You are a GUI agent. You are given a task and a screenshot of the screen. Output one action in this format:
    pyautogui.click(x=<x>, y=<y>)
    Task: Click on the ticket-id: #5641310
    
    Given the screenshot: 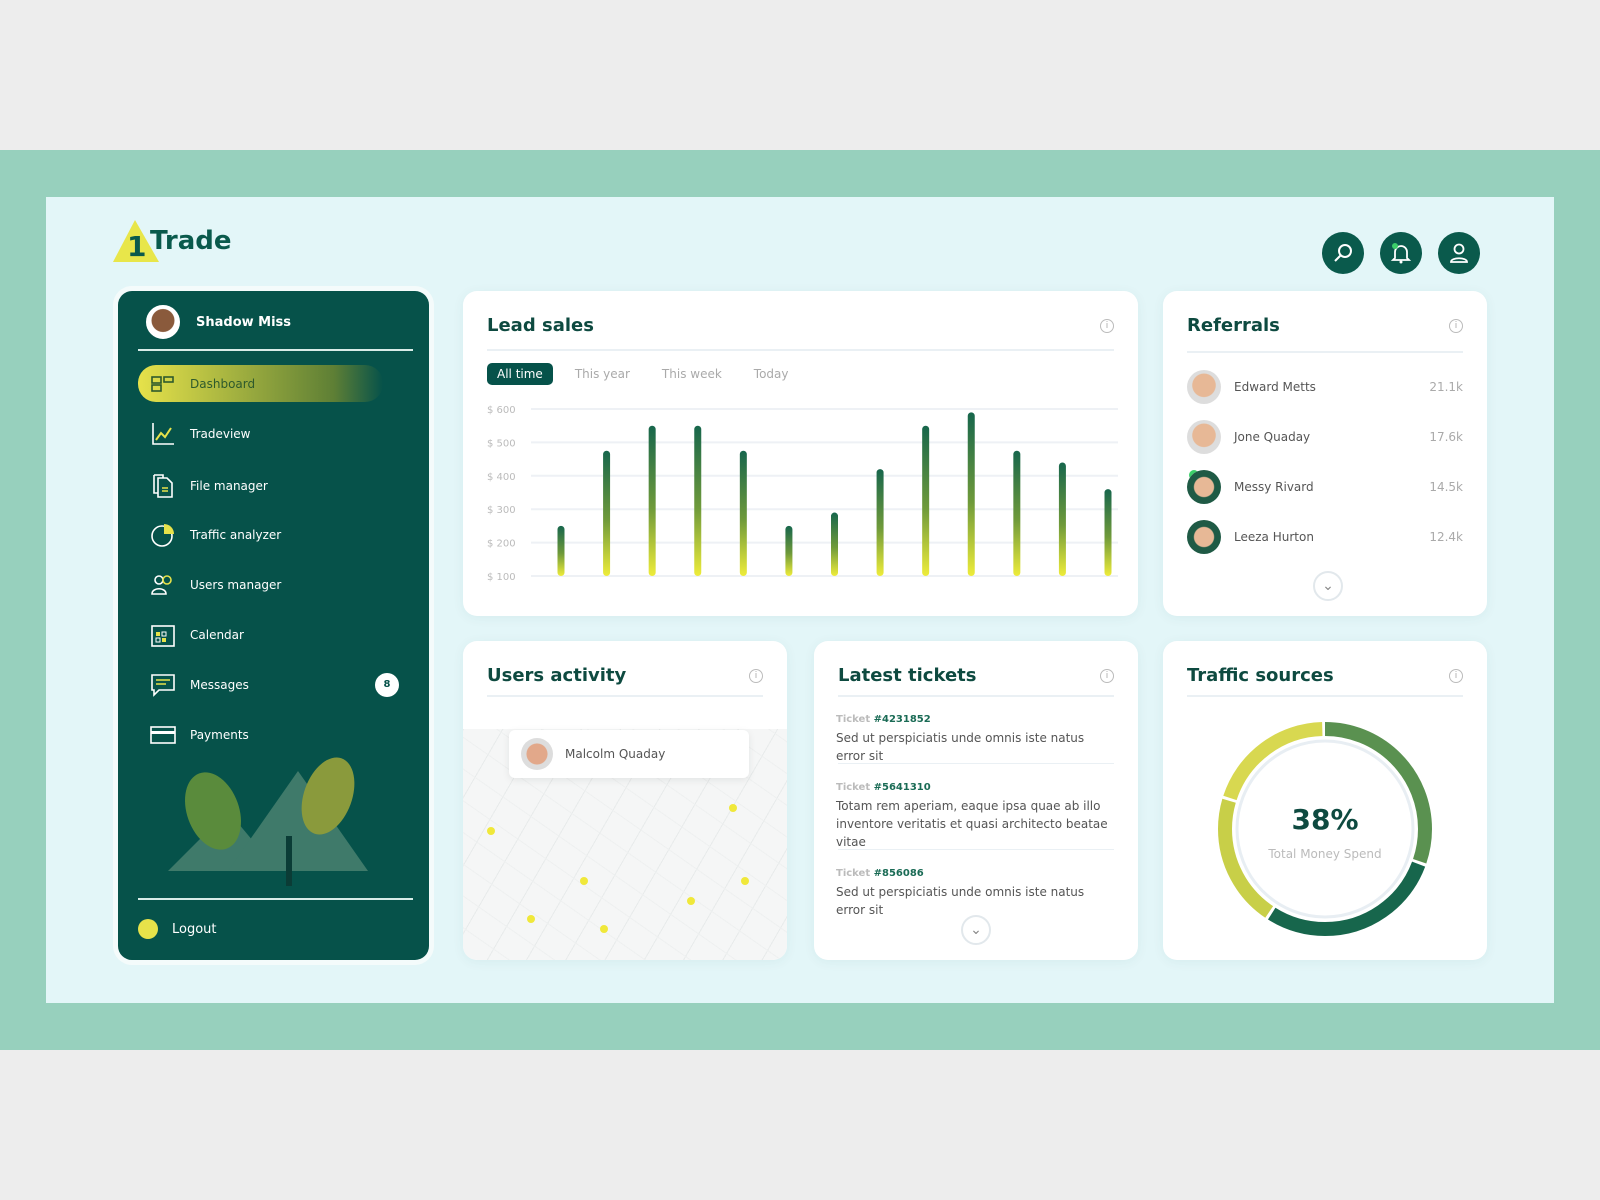 What is the action you would take?
    pyautogui.click(x=902, y=787)
    